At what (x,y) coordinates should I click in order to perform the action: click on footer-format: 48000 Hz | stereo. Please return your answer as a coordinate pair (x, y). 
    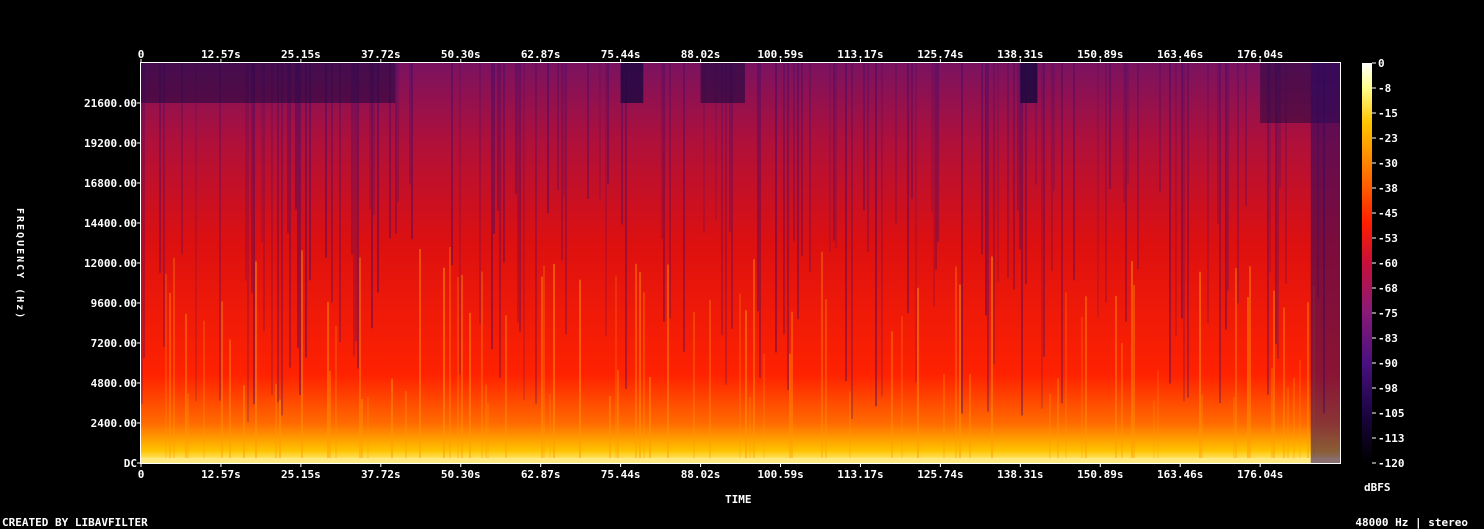
    Looking at the image, I should click on (1411, 522).